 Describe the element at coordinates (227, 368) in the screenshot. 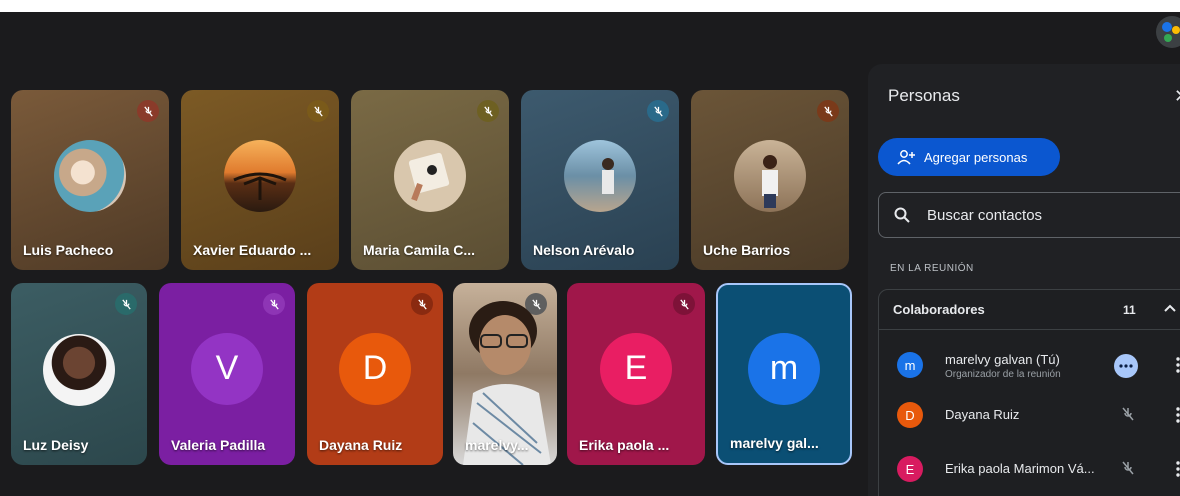

I see `participant-initial: V` at that location.